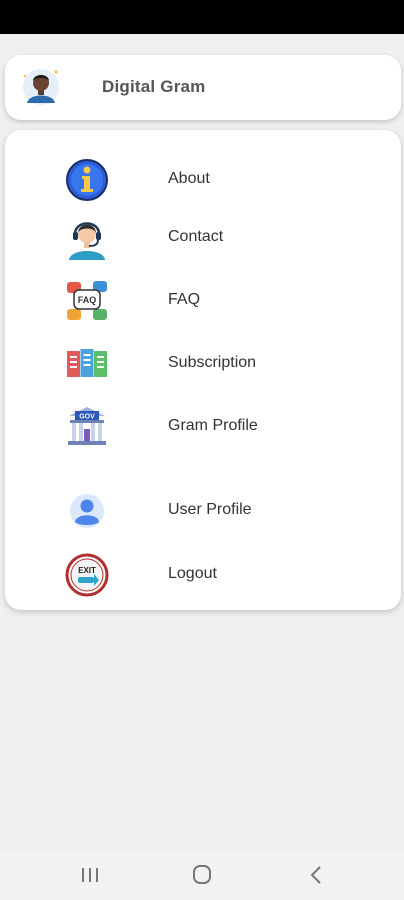 This screenshot has width=404, height=900. What do you see at coordinates (212, 362) in the screenshot?
I see `menu-item-label: Subscription` at bounding box center [212, 362].